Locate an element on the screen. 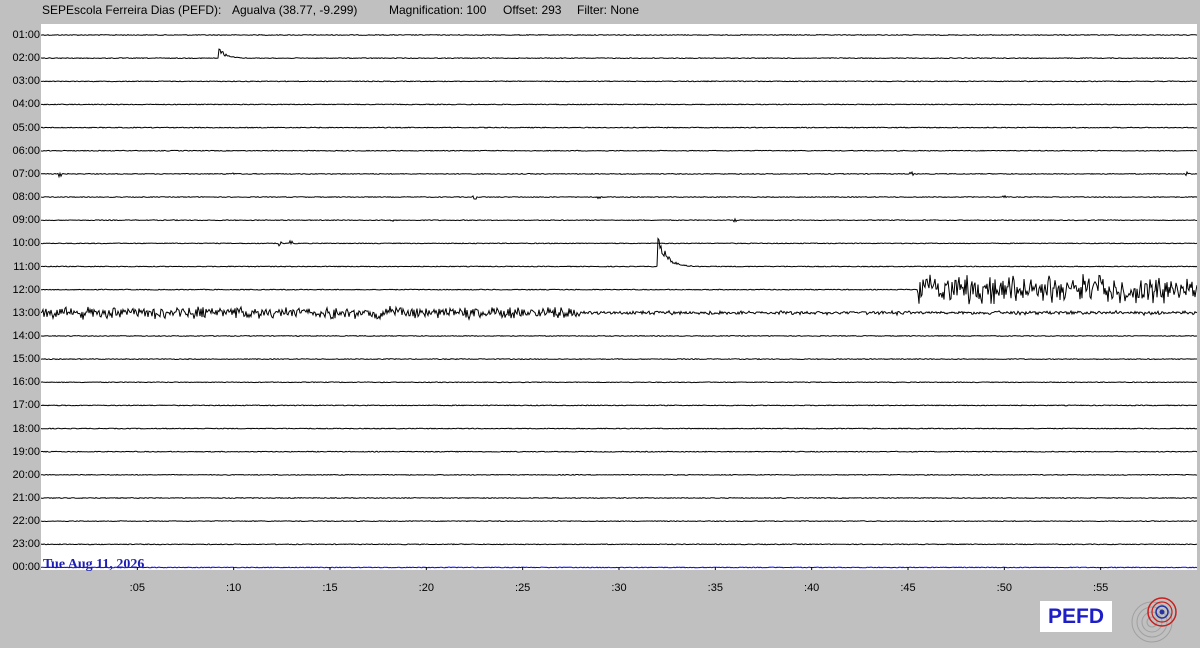 Image resolution: width=1200 pixels, height=648 pixels. hour-label: 22:00 is located at coordinates (26, 521).